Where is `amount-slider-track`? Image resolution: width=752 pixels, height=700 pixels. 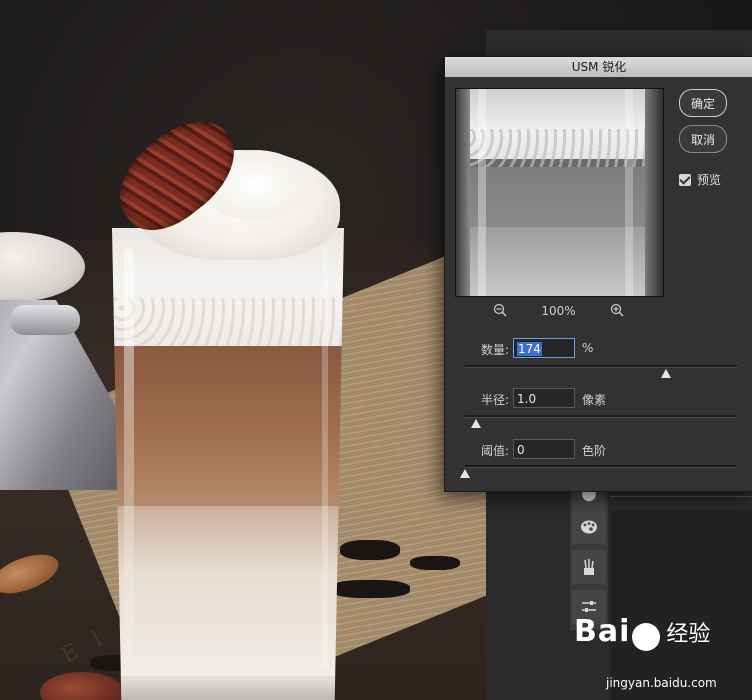
amount-slider-track is located at coordinates (601, 366).